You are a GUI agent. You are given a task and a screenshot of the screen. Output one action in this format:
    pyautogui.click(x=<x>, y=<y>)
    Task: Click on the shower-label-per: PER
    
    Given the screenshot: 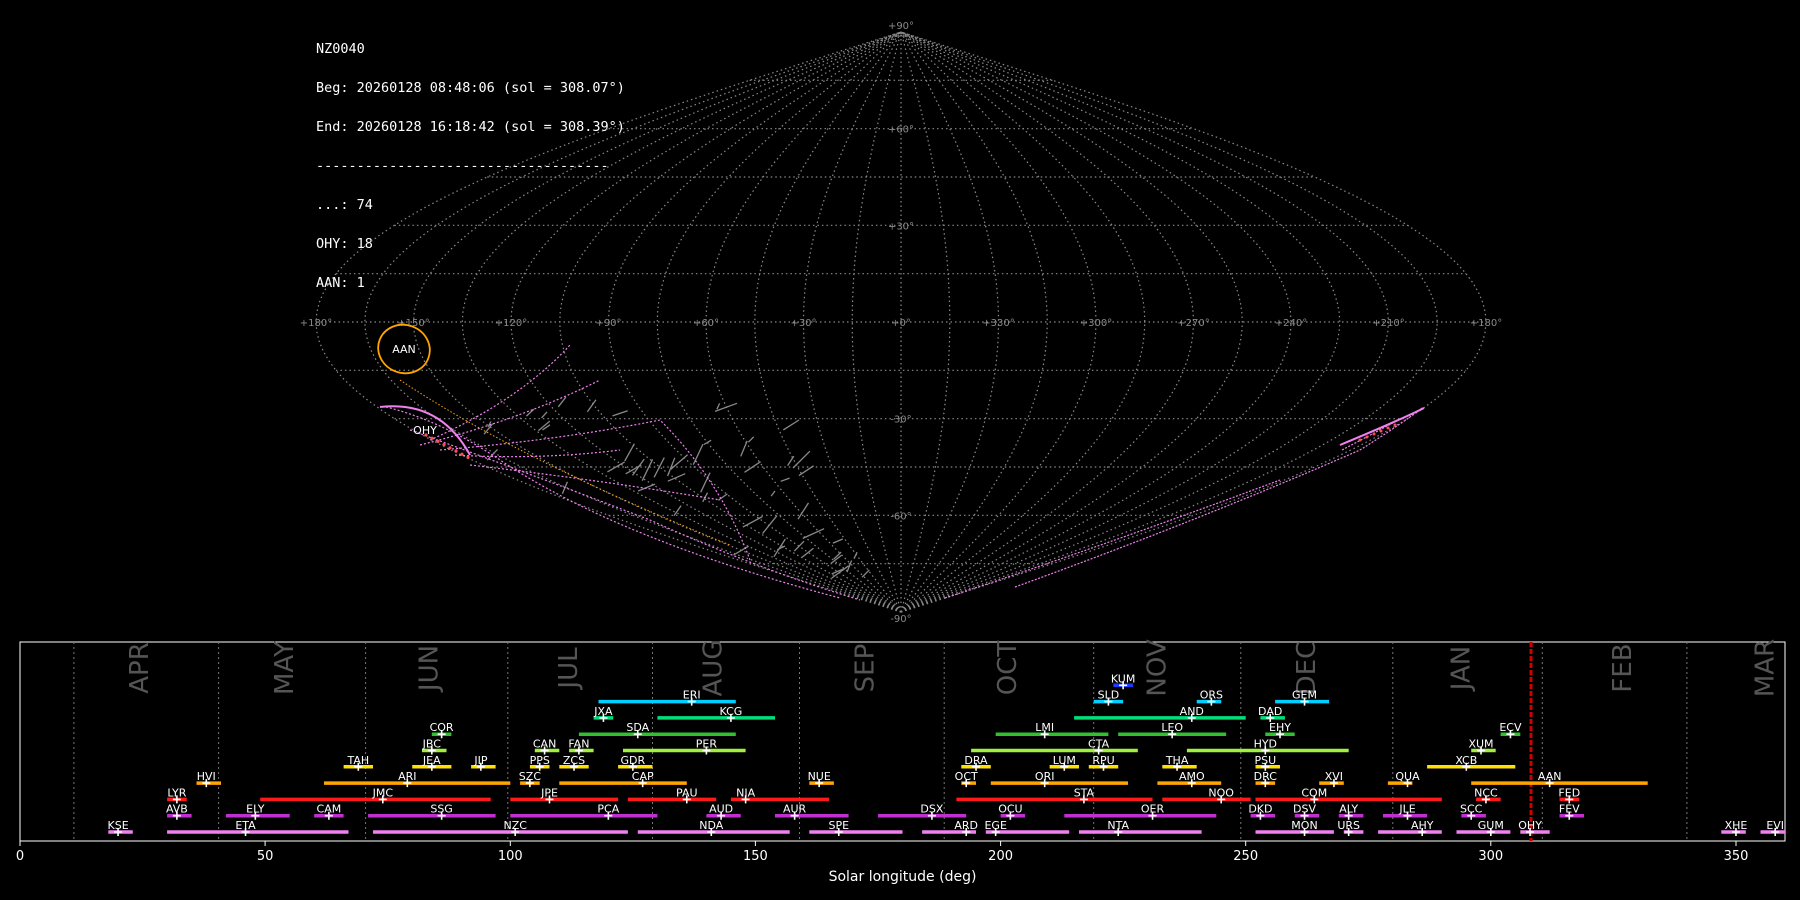 What is the action you would take?
    pyautogui.click(x=707, y=744)
    